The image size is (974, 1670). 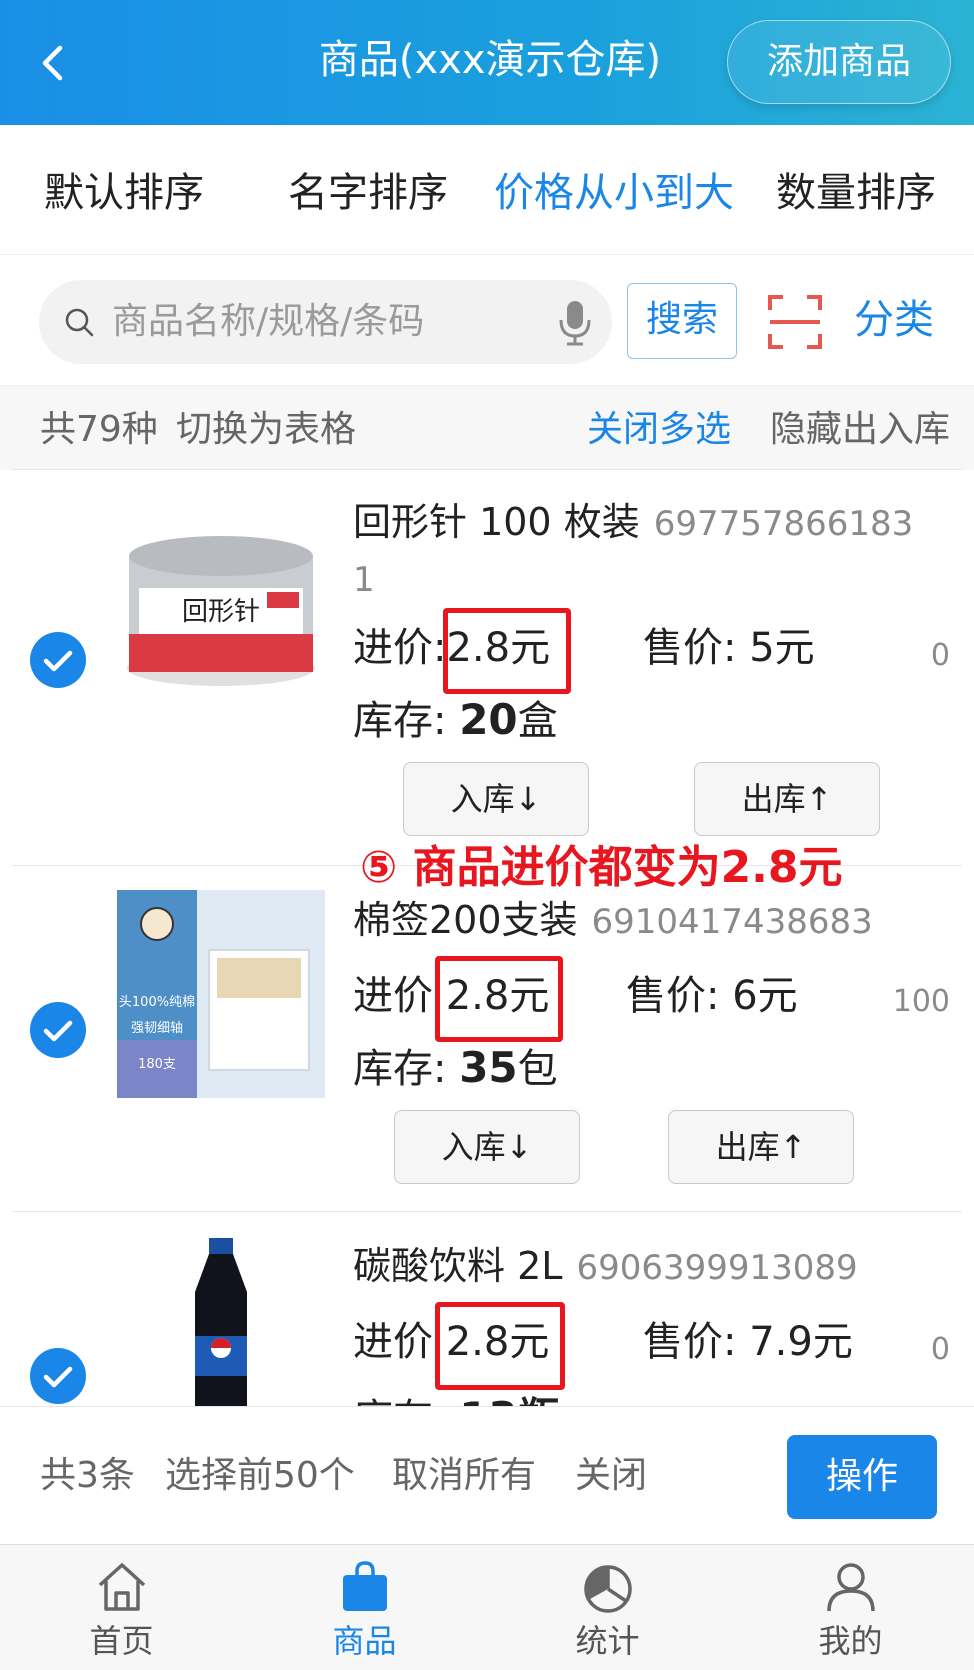 What do you see at coordinates (860, 430) in the screenshot?
I see `hide-inout-link: 隐藏出入库` at bounding box center [860, 430].